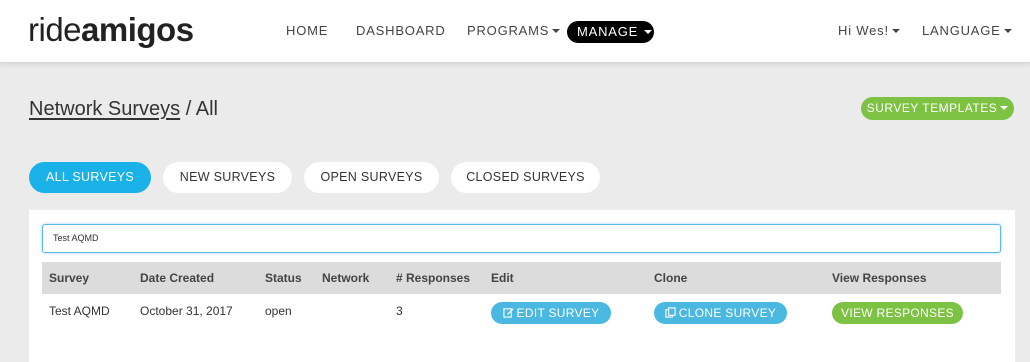  Describe the element at coordinates (508, 30) in the screenshot. I see `nav-programs-label: PROGRAMS` at that location.